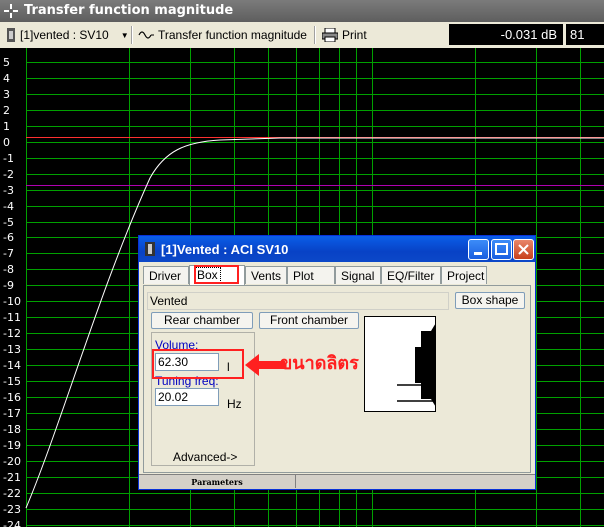  I want to click on minimize-icon, so click(478, 253).